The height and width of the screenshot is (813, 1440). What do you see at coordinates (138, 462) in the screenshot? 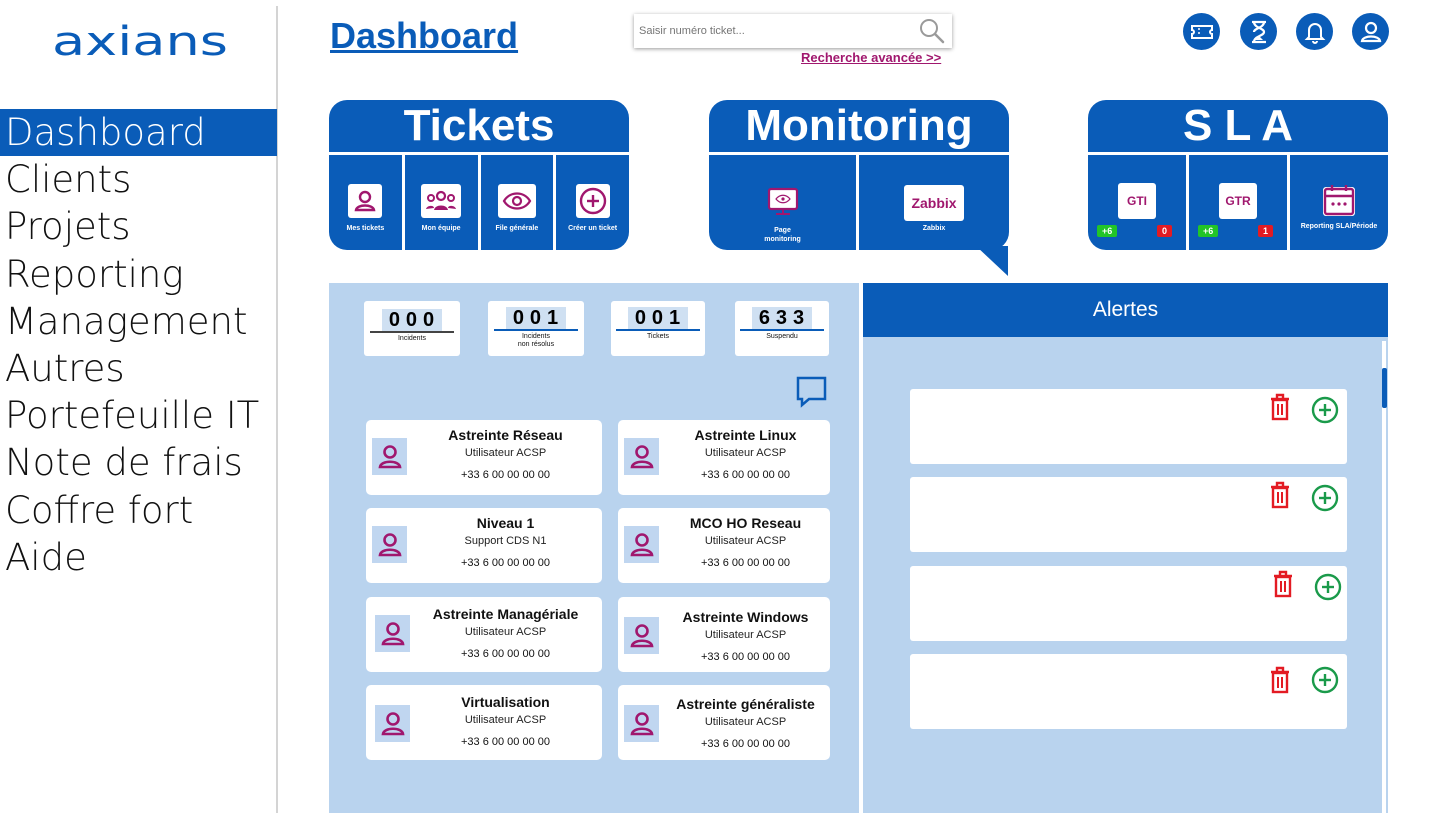
I see `sidebar-item-note-de-frais: Note de frais` at bounding box center [138, 462].